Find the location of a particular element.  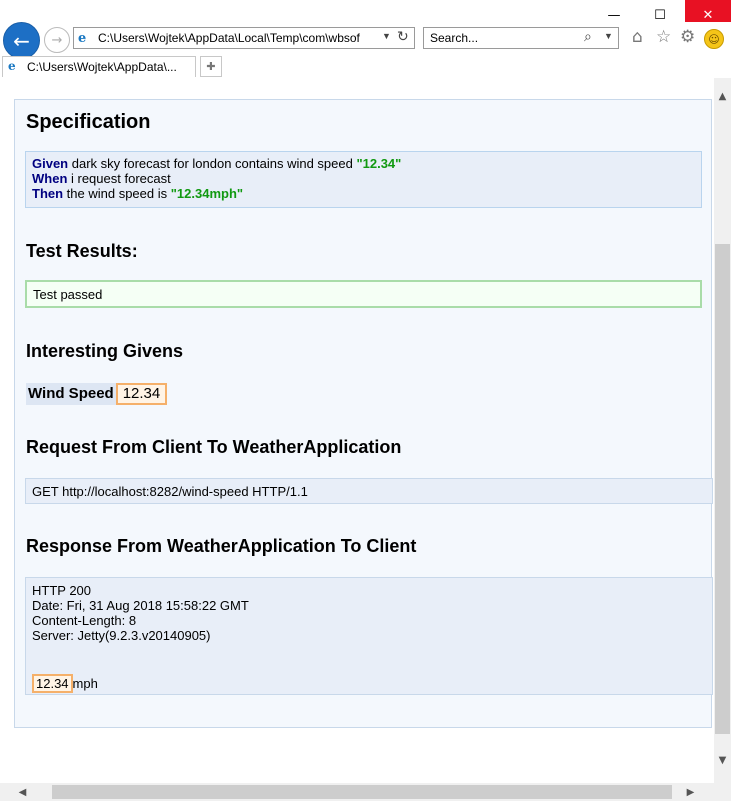

title-bar: — ☐ ✕ is located at coordinates (365, 15).